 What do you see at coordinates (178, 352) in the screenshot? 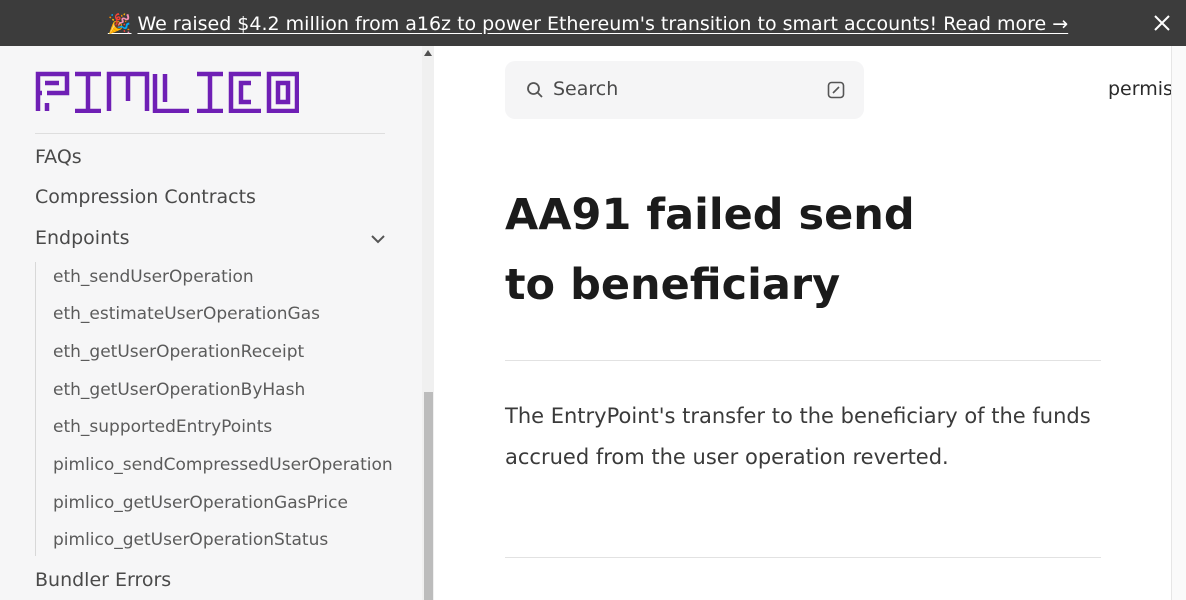
I see `sidebar-subitem: eth_getUserOperationReceipt` at bounding box center [178, 352].